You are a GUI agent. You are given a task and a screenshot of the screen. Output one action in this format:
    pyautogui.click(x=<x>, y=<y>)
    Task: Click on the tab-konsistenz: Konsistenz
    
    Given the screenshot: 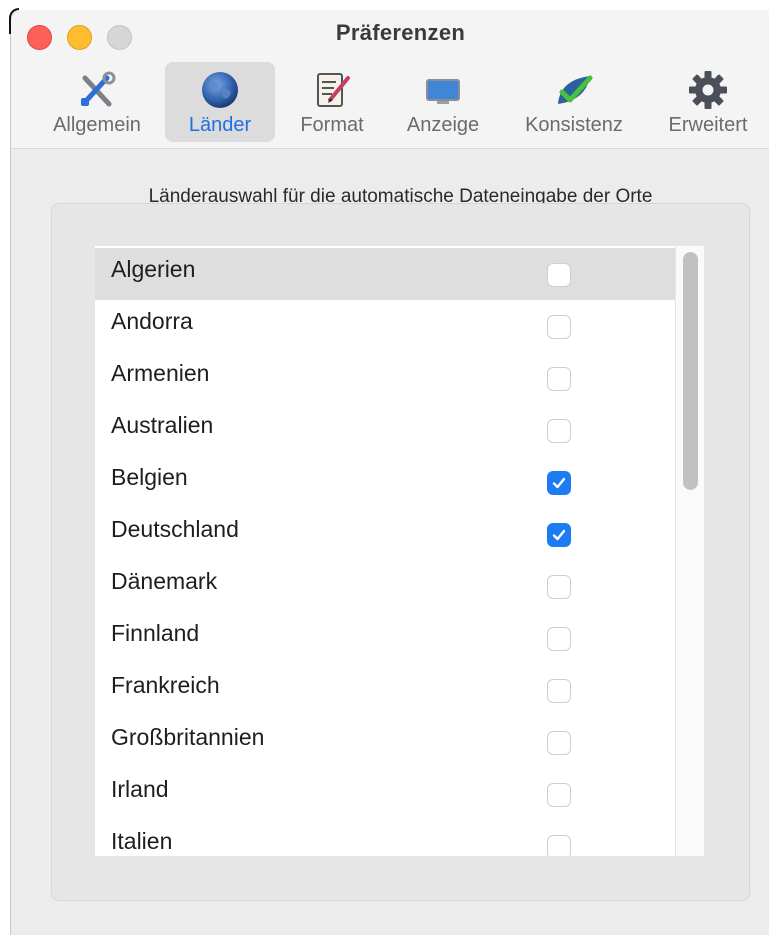 What is the action you would take?
    pyautogui.click(x=574, y=102)
    